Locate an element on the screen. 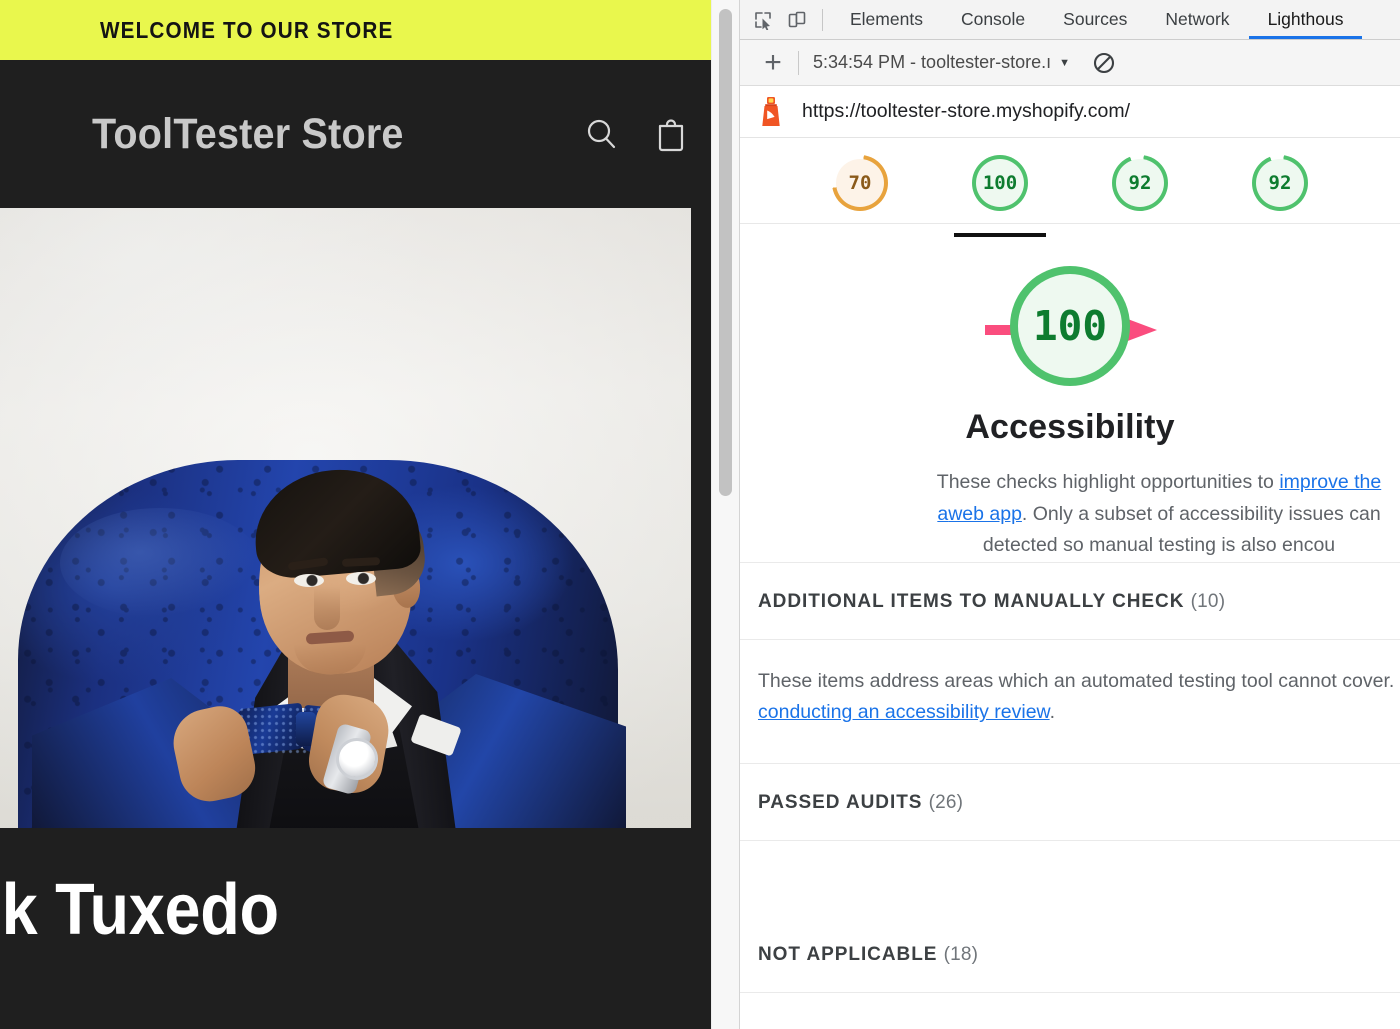 This screenshot has height=1029, width=1400. category-title: Accessibility is located at coordinates (1070, 427).